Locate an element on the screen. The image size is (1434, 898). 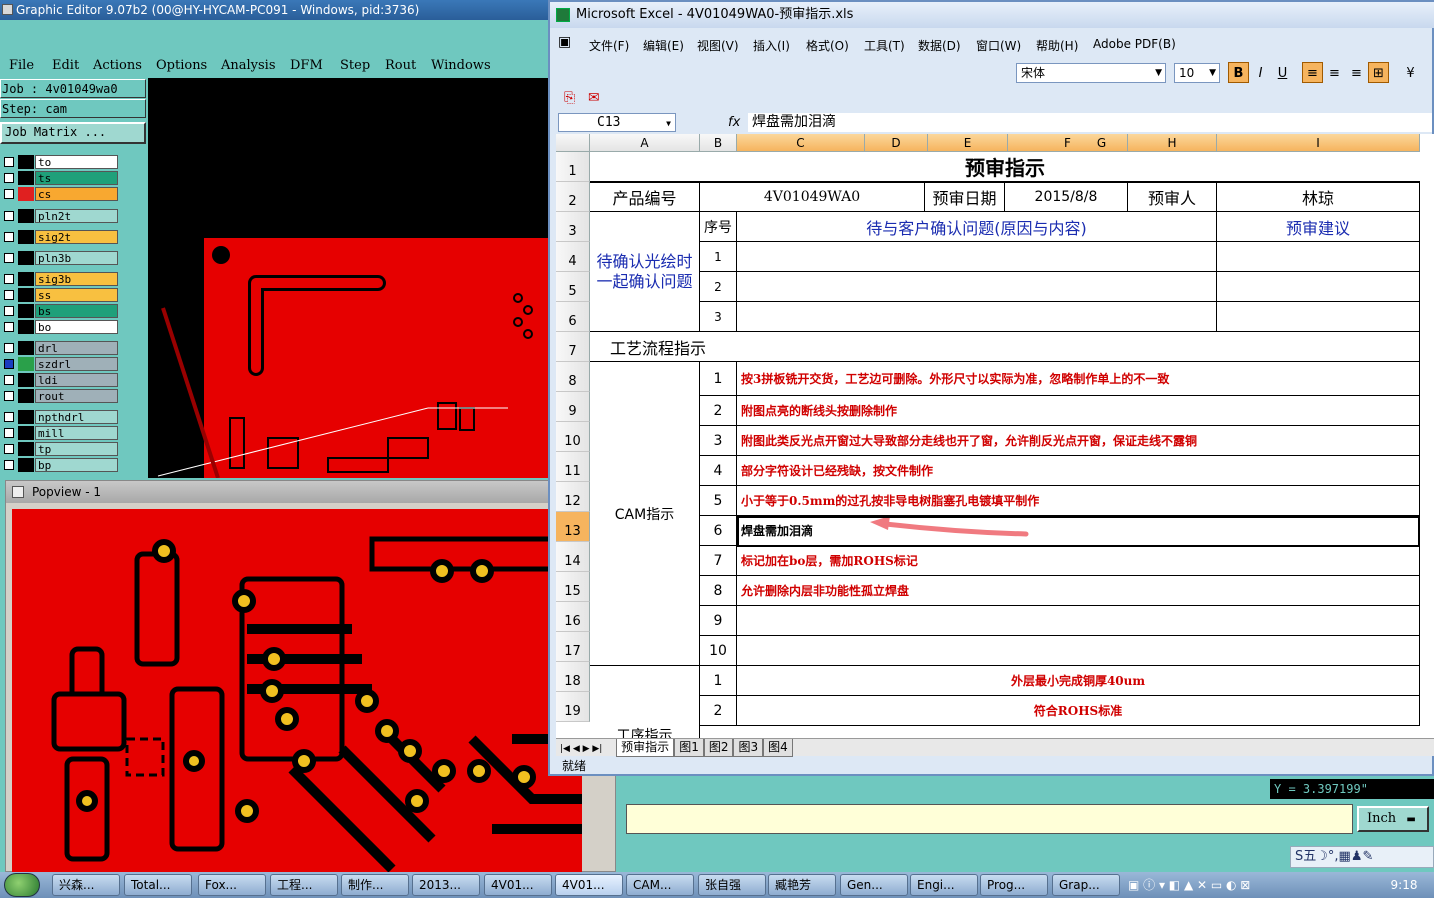
eng-instruction: 符合ROHS标准 is located at coordinates (1078, 711).